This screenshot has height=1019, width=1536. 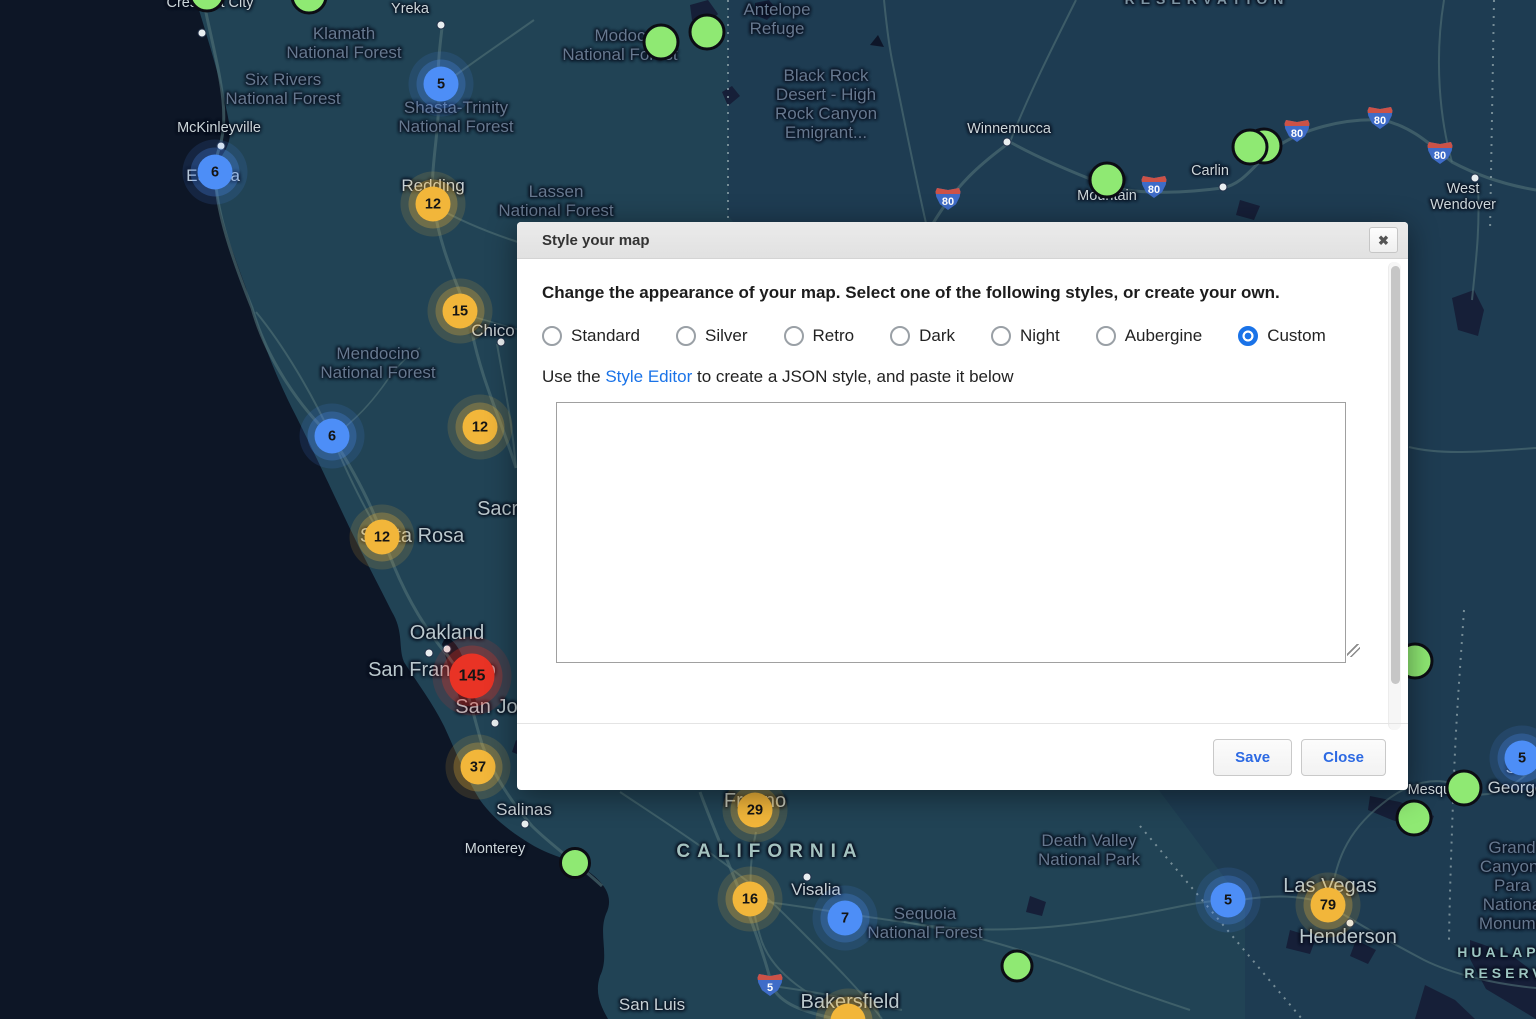 What do you see at coordinates (1040, 335) in the screenshot?
I see `radio-label: Night` at bounding box center [1040, 335].